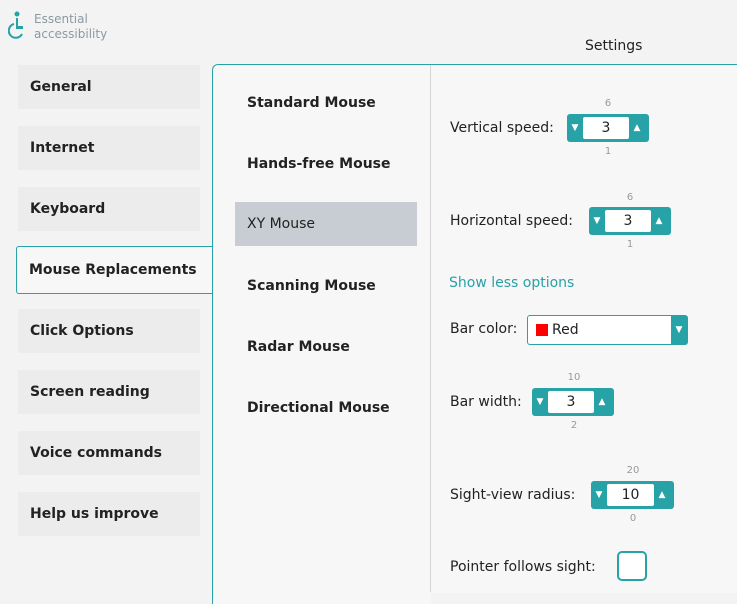 This screenshot has height=604, width=737. I want to click on category-voice-commands: Voice commands, so click(109, 453).